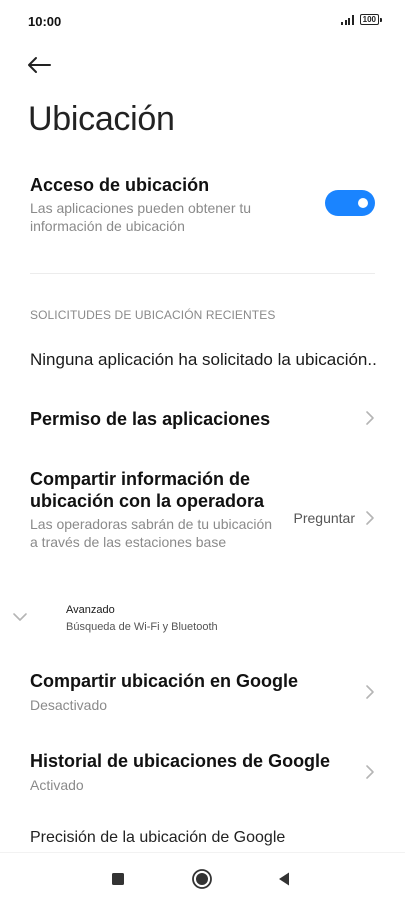 The width and height of the screenshot is (405, 902). What do you see at coordinates (90, 610) in the screenshot?
I see `advanced-title: Avanzado` at bounding box center [90, 610].